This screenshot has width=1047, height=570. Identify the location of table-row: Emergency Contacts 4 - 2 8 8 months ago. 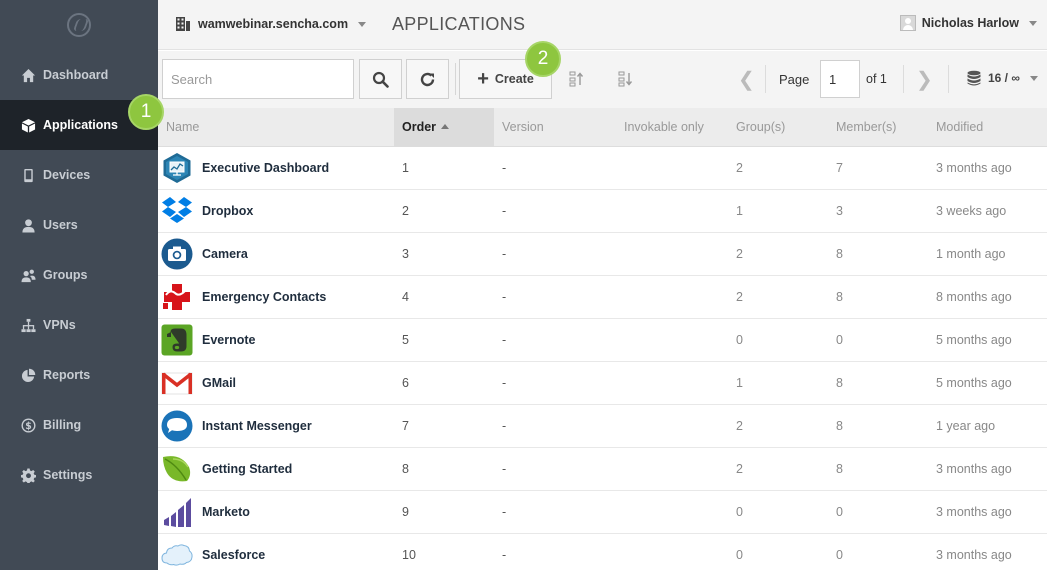
(602, 297).